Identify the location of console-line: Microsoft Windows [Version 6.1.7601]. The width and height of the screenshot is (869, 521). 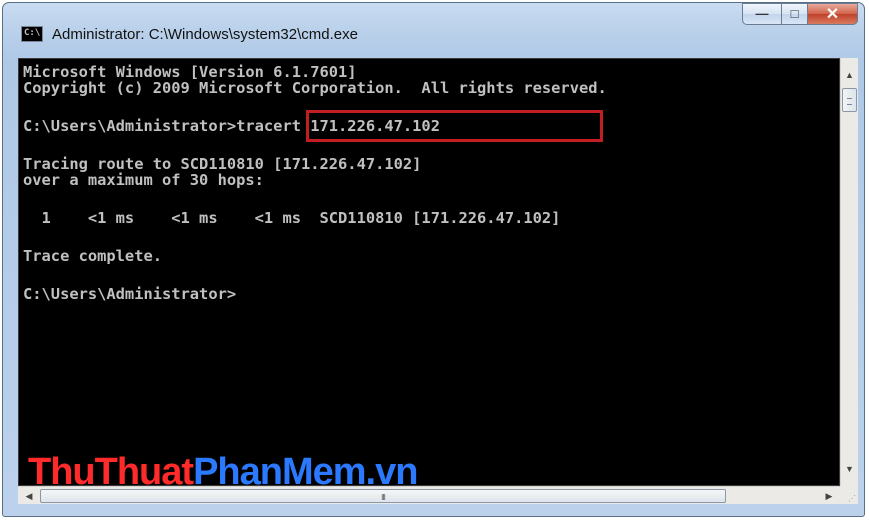
(190, 72).